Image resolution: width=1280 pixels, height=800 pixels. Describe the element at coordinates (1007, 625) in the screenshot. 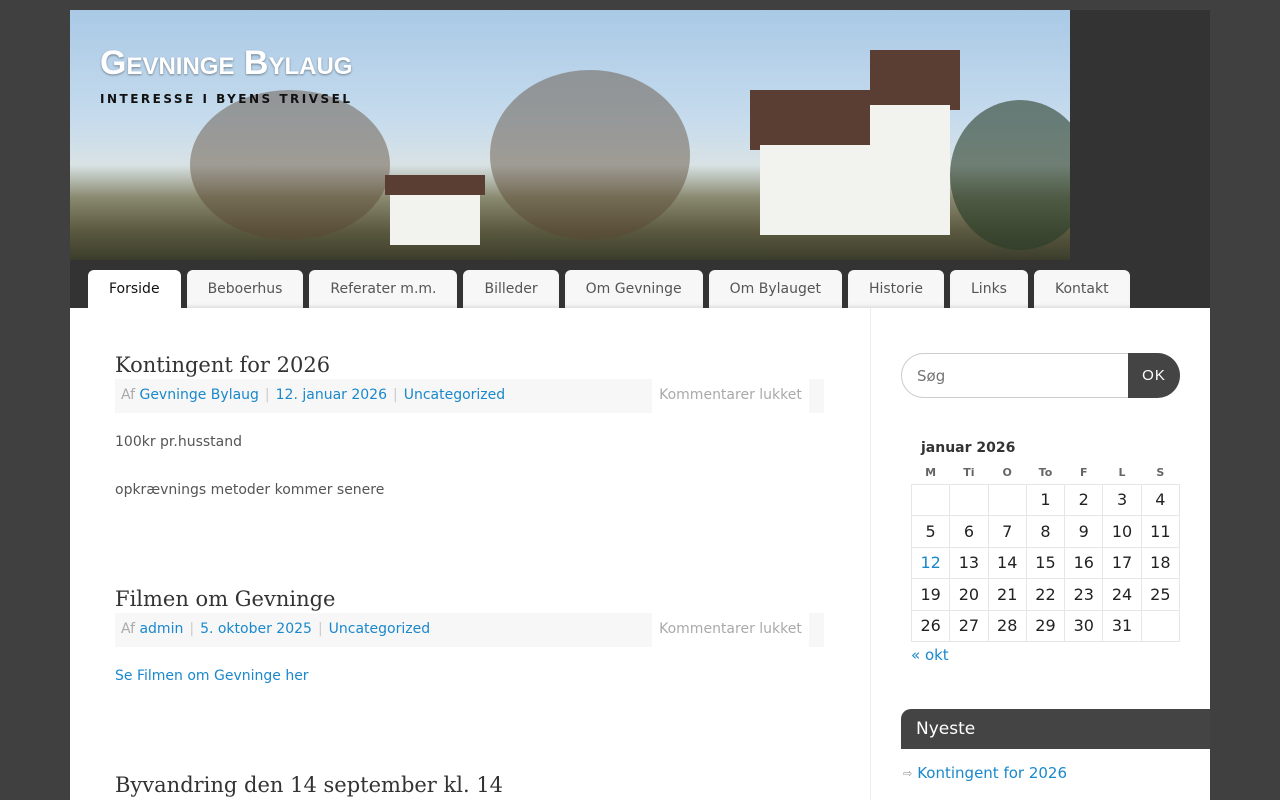

I see `calendar-day: 28` at that location.